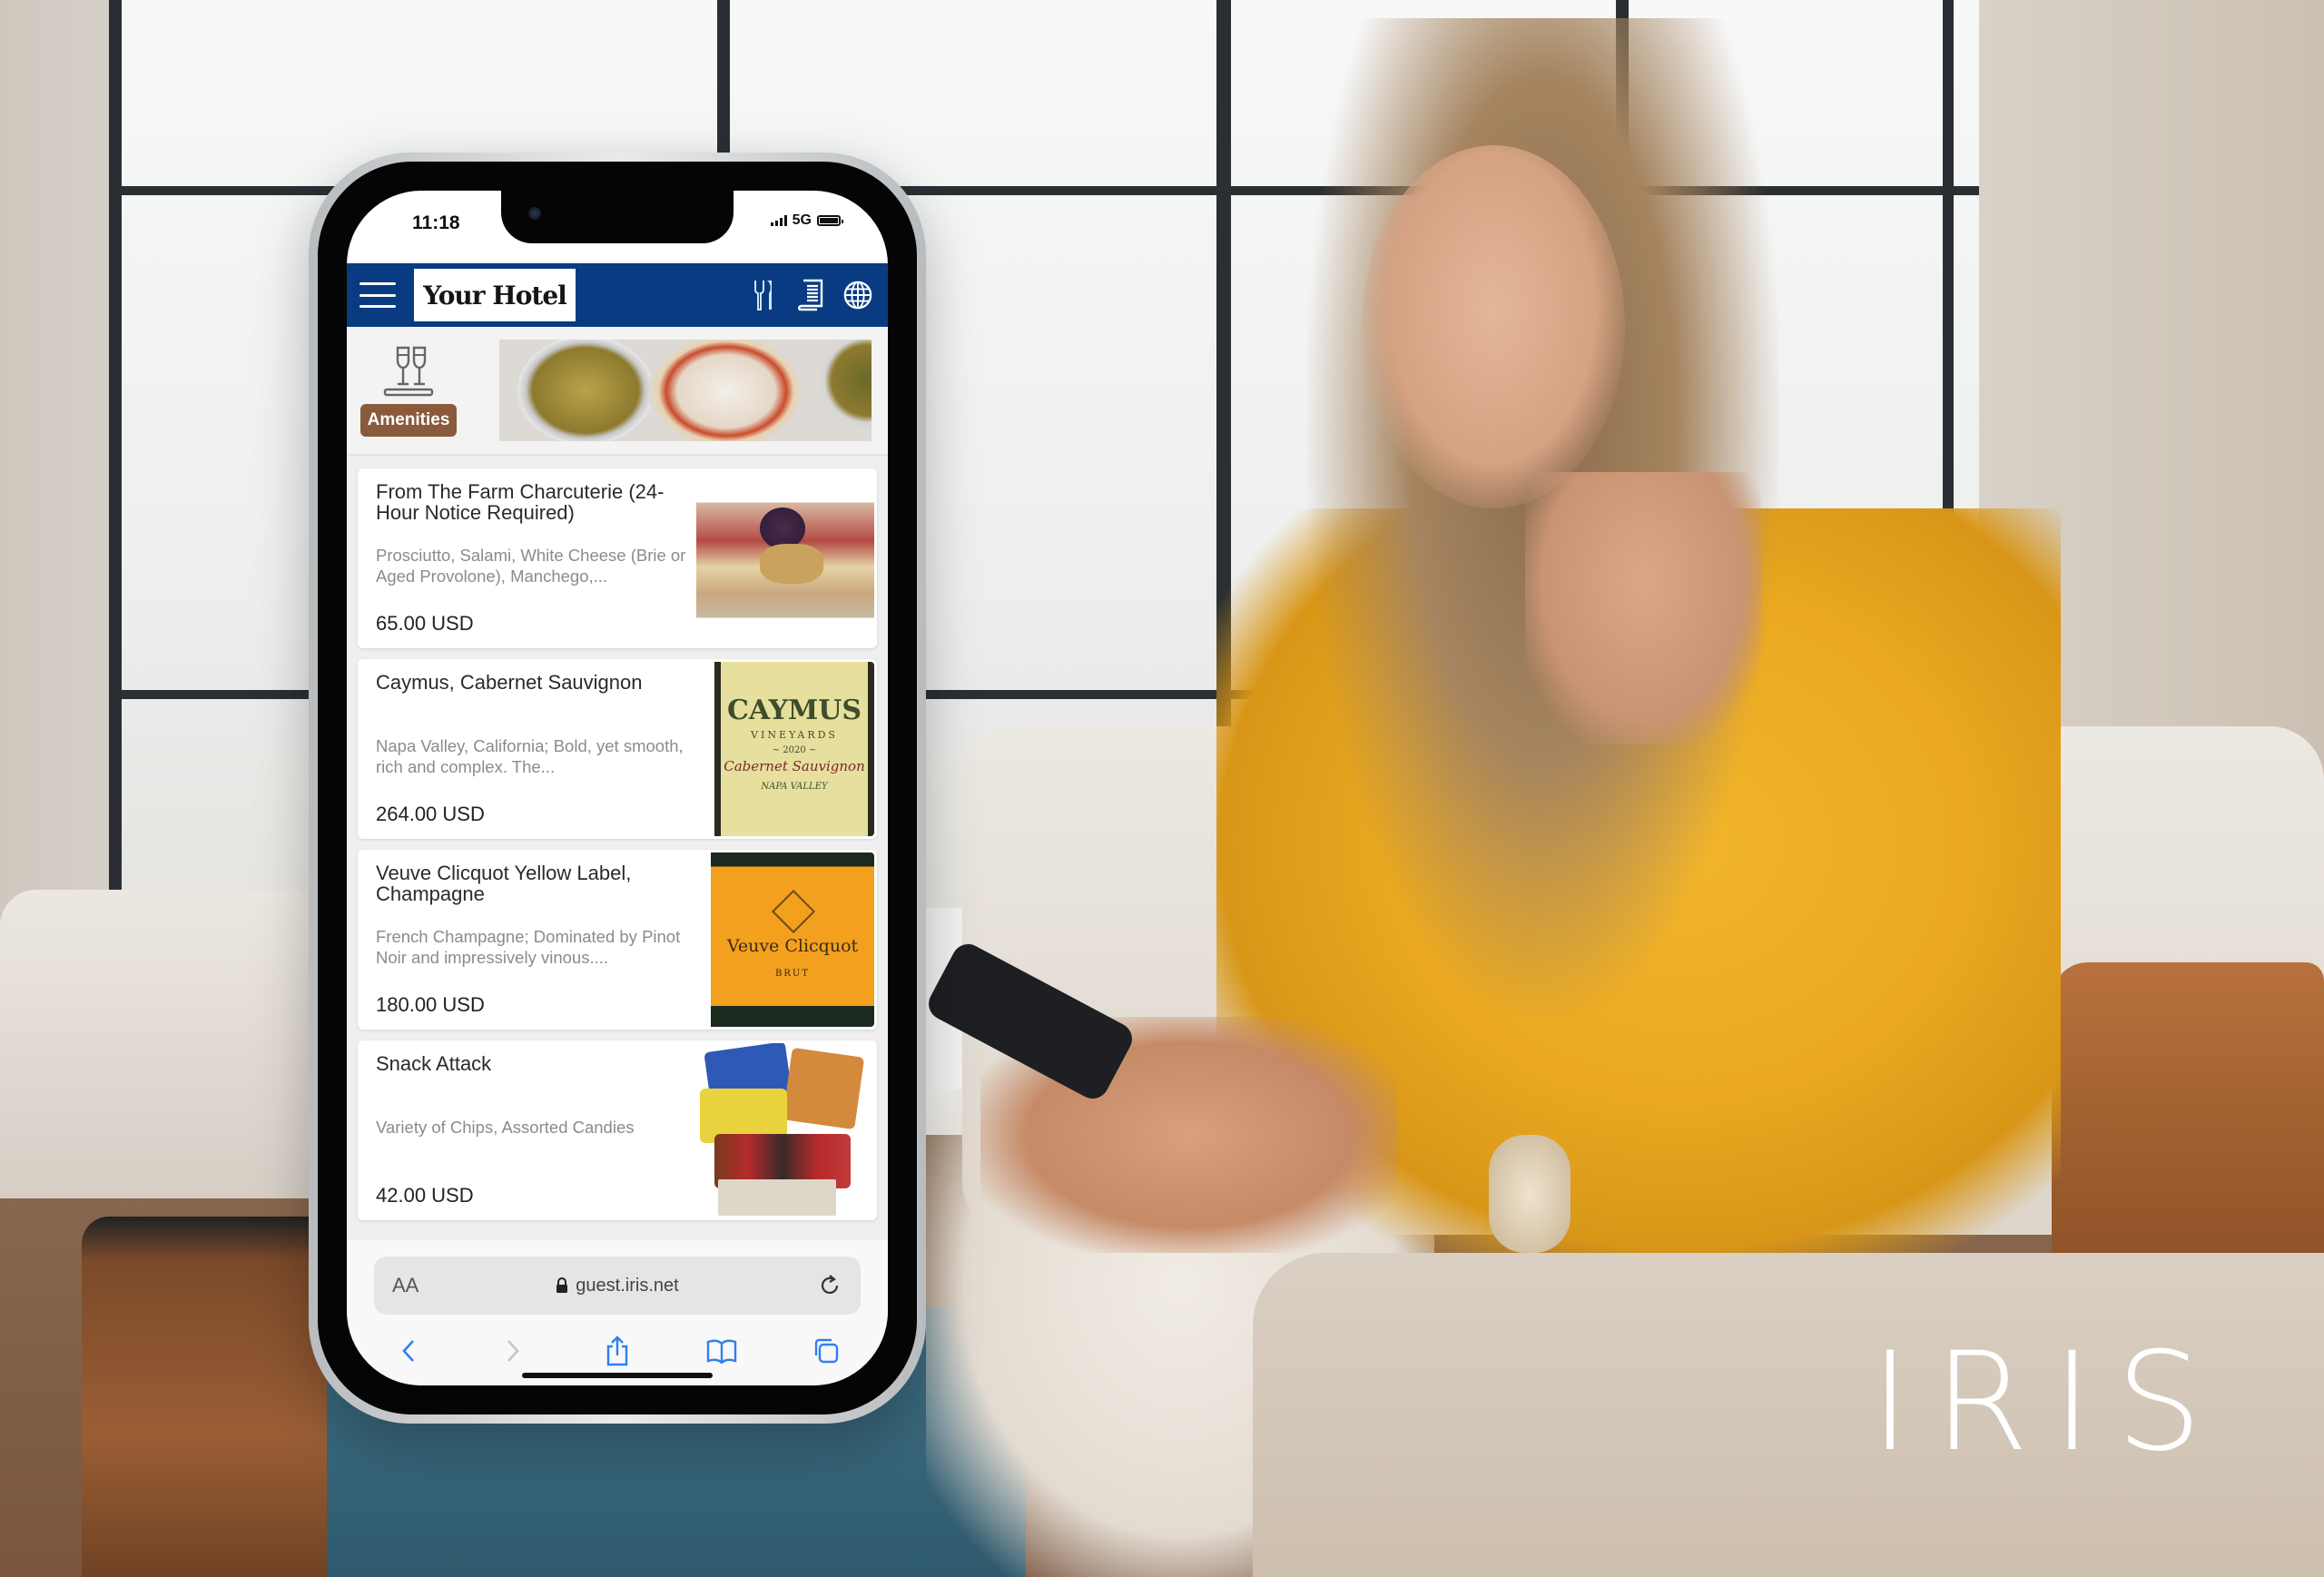 Image resolution: width=2324 pixels, height=1577 pixels. Describe the element at coordinates (513, 1351) in the screenshot. I see `forward-icon` at that location.